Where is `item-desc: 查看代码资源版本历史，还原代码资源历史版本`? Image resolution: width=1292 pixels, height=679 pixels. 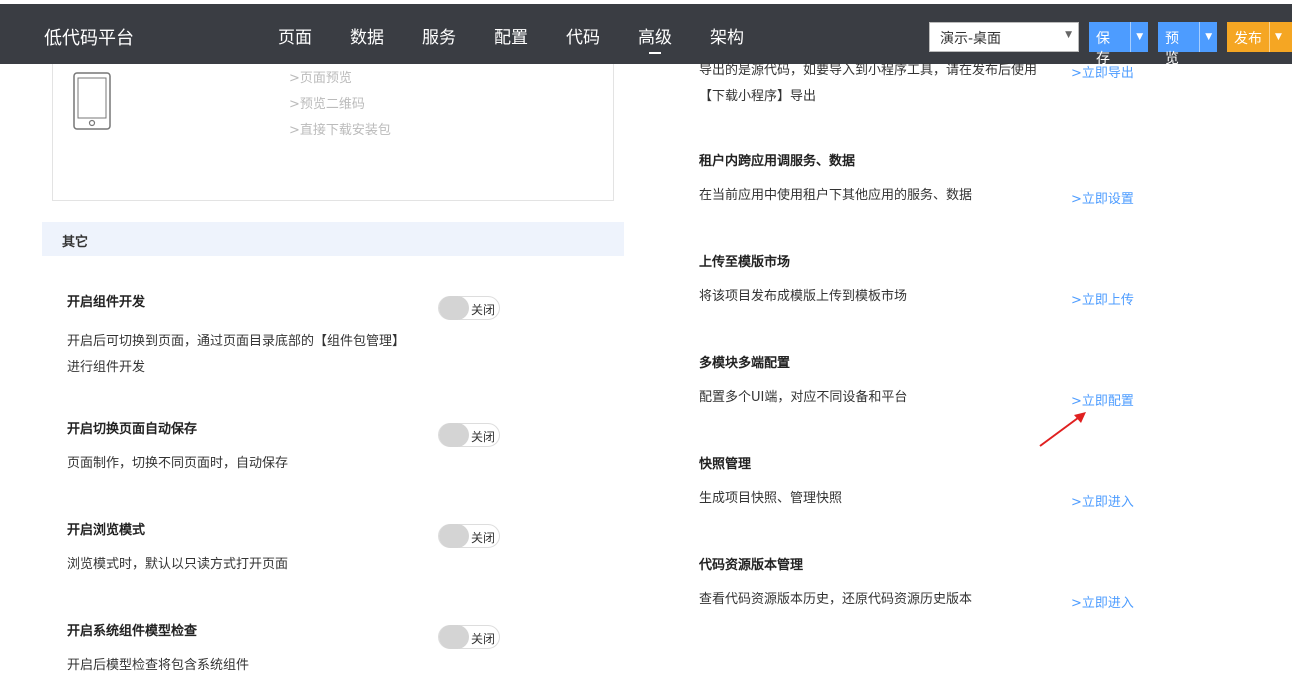 item-desc: 查看代码资源版本历史，还原代码资源历史版本 is located at coordinates (836, 599).